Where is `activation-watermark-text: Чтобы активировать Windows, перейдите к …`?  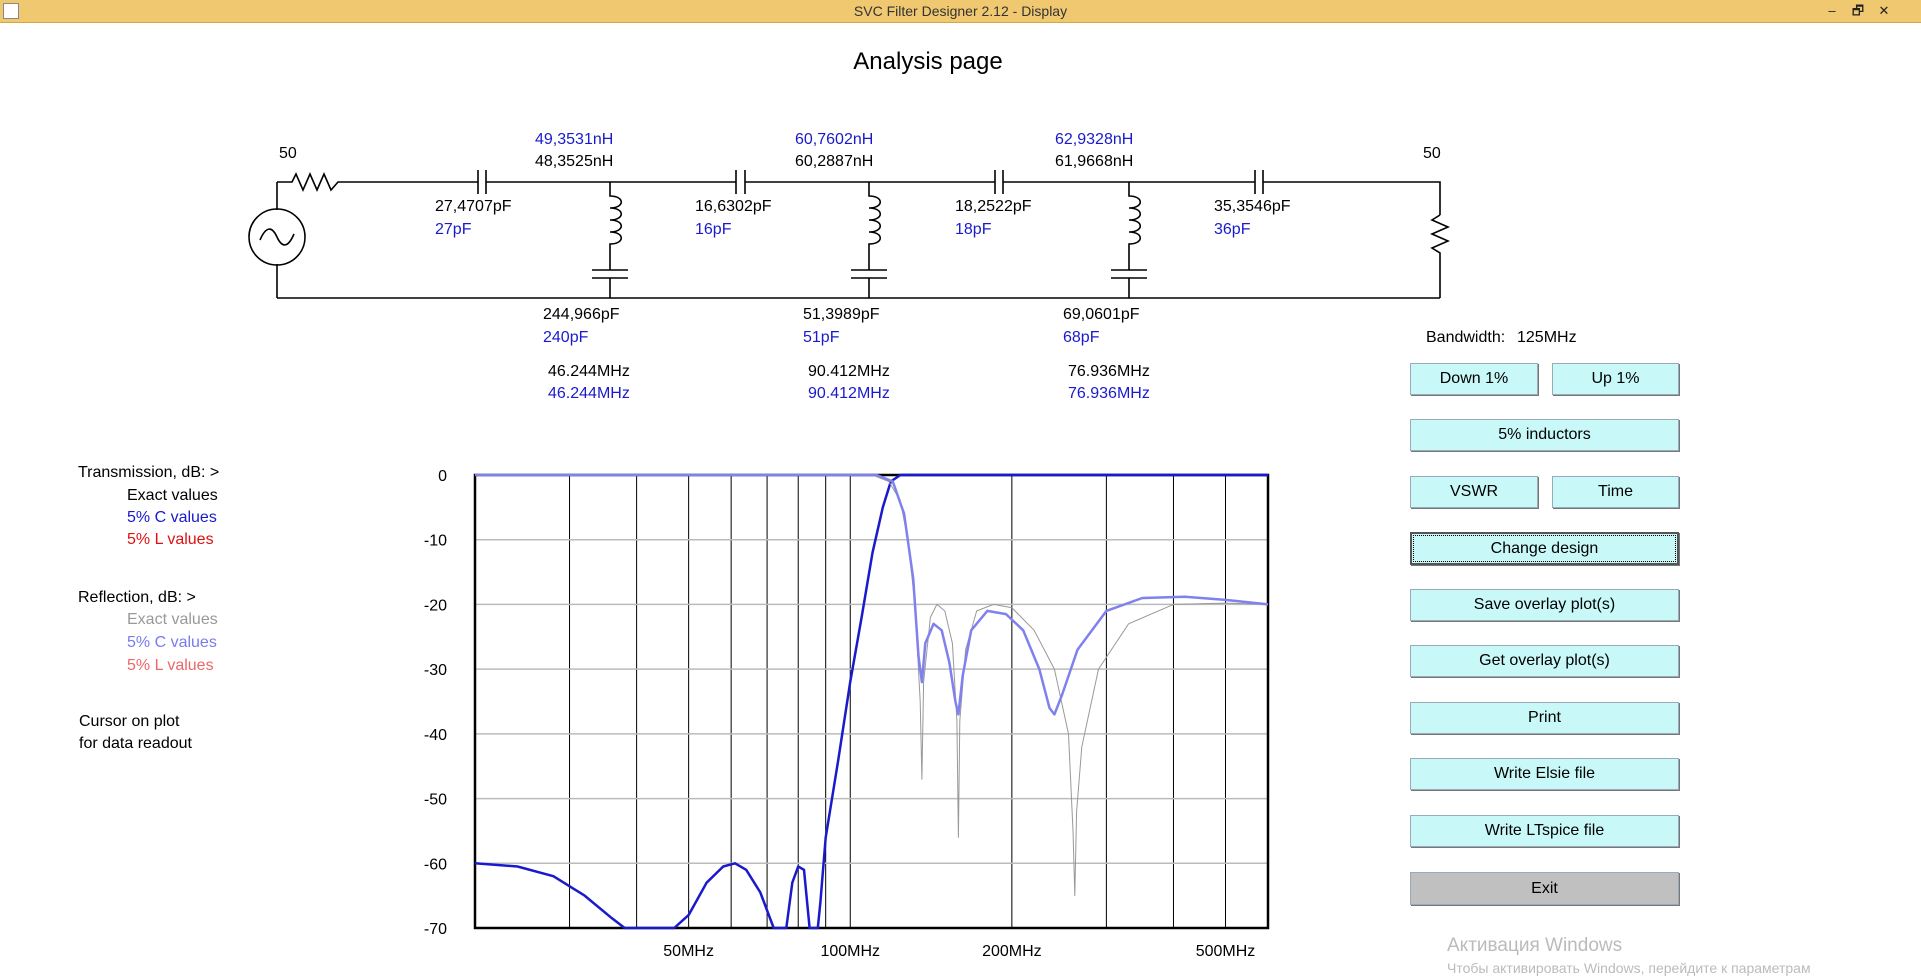 activation-watermark-text: Чтобы активировать Windows, перейдите к … is located at coordinates (1629, 968).